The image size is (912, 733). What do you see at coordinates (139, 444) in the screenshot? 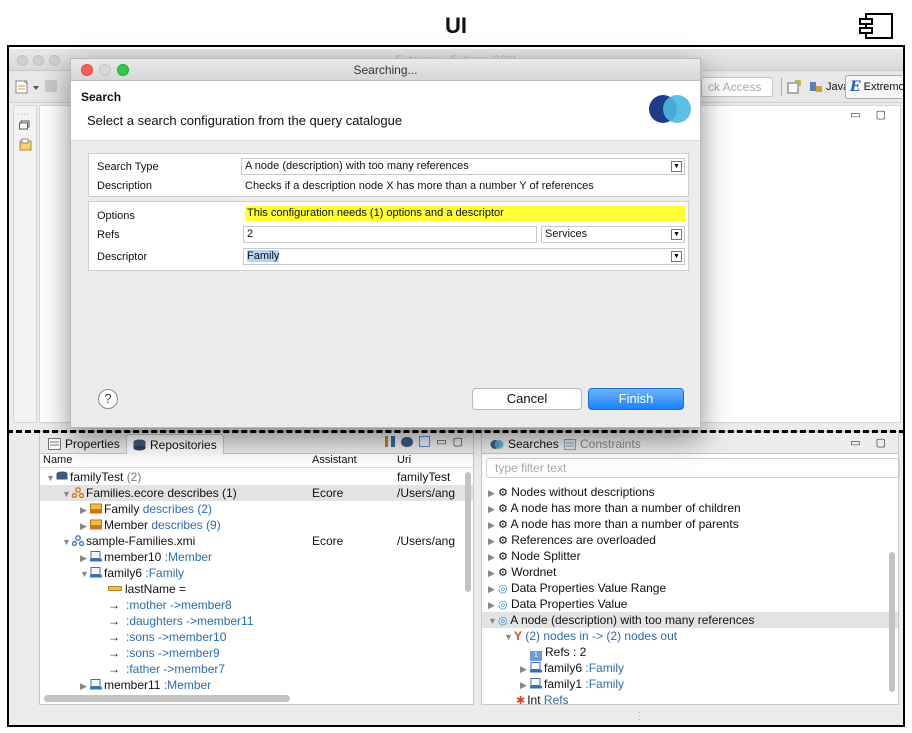
I see `repositories-icon` at bounding box center [139, 444].